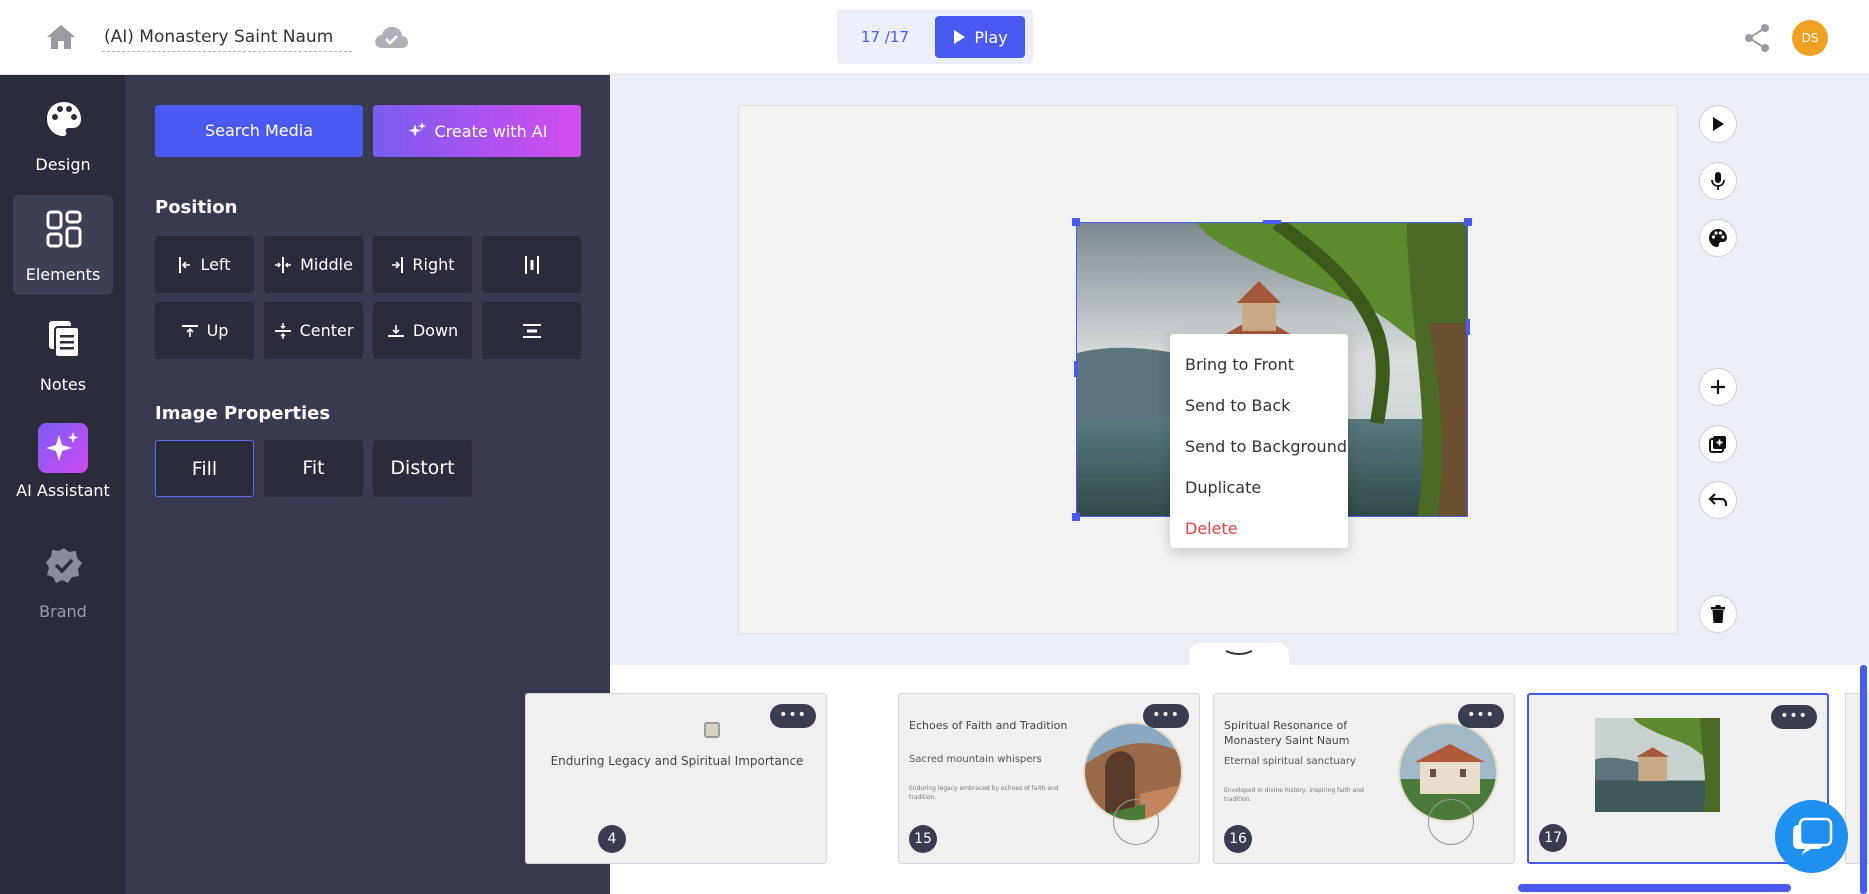  Describe the element at coordinates (189, 330) in the screenshot. I see `align-up-icon` at that location.